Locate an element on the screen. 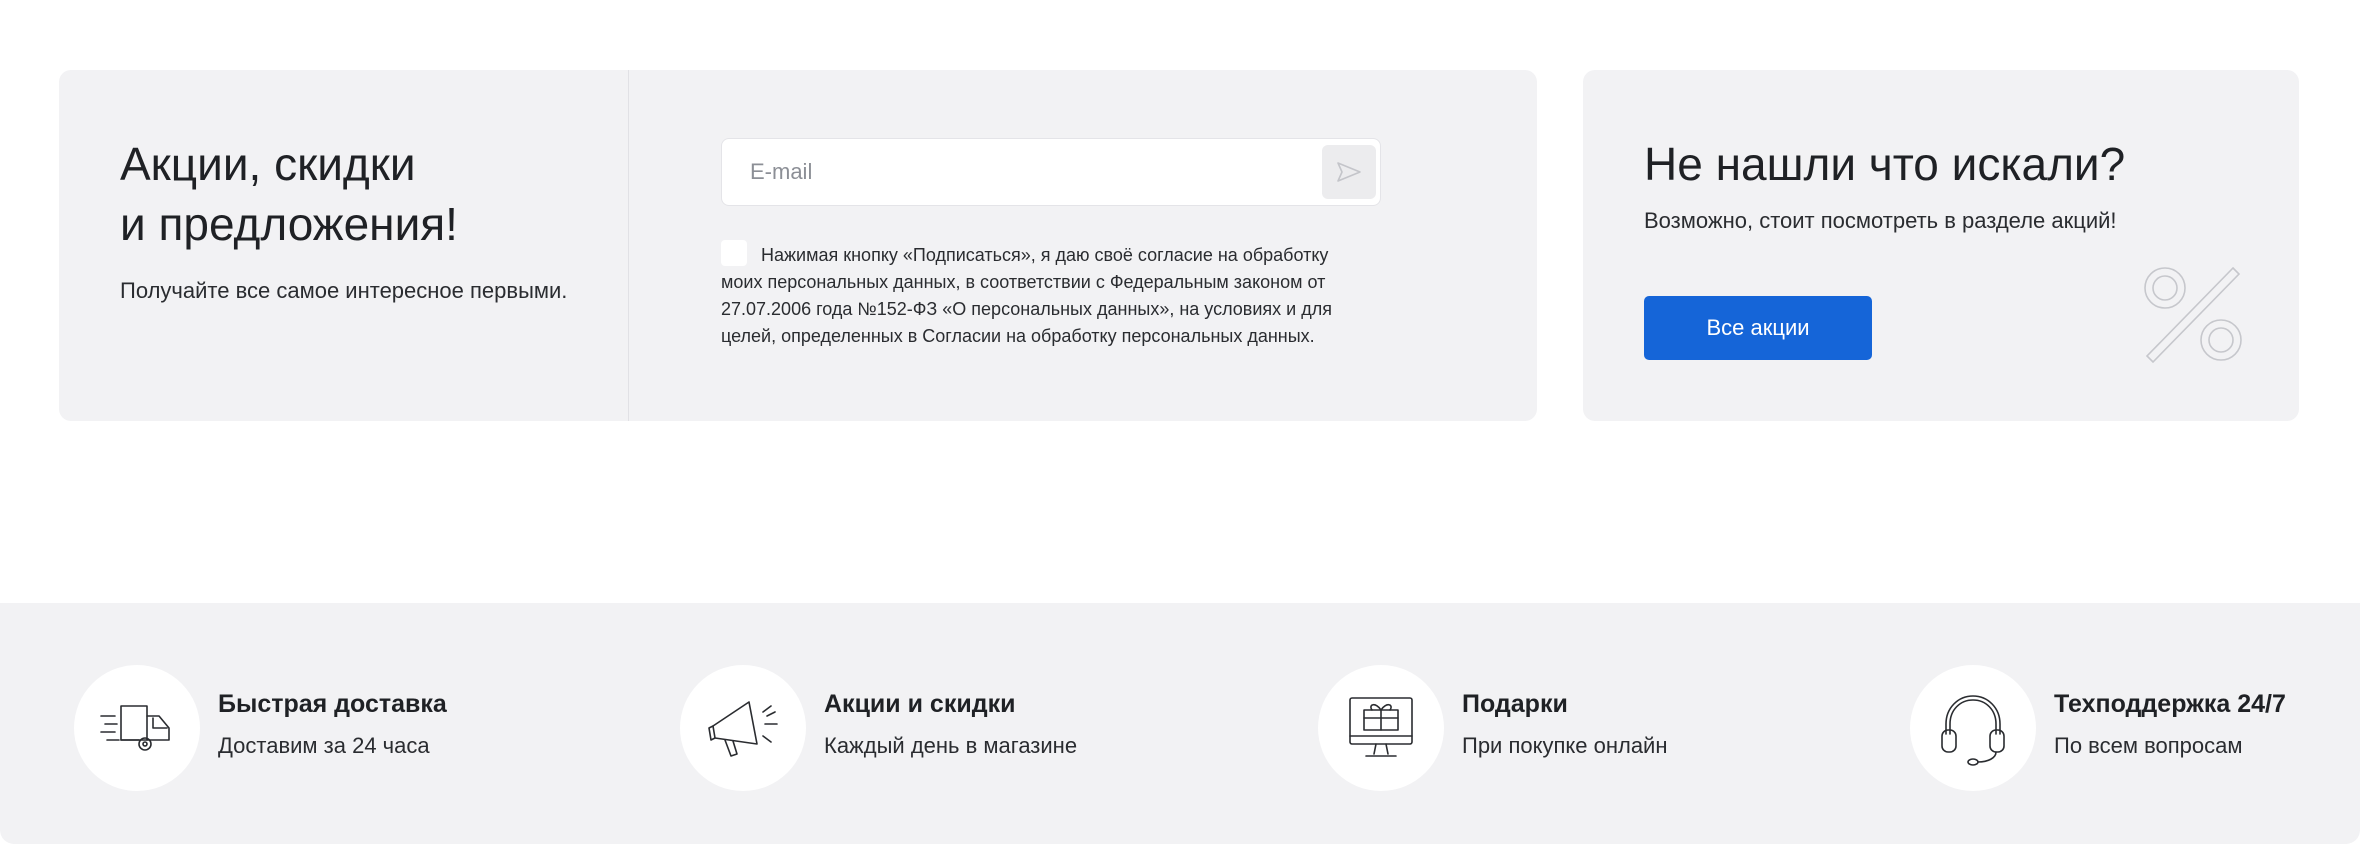  send-arrow-icon is located at coordinates (1349, 172).